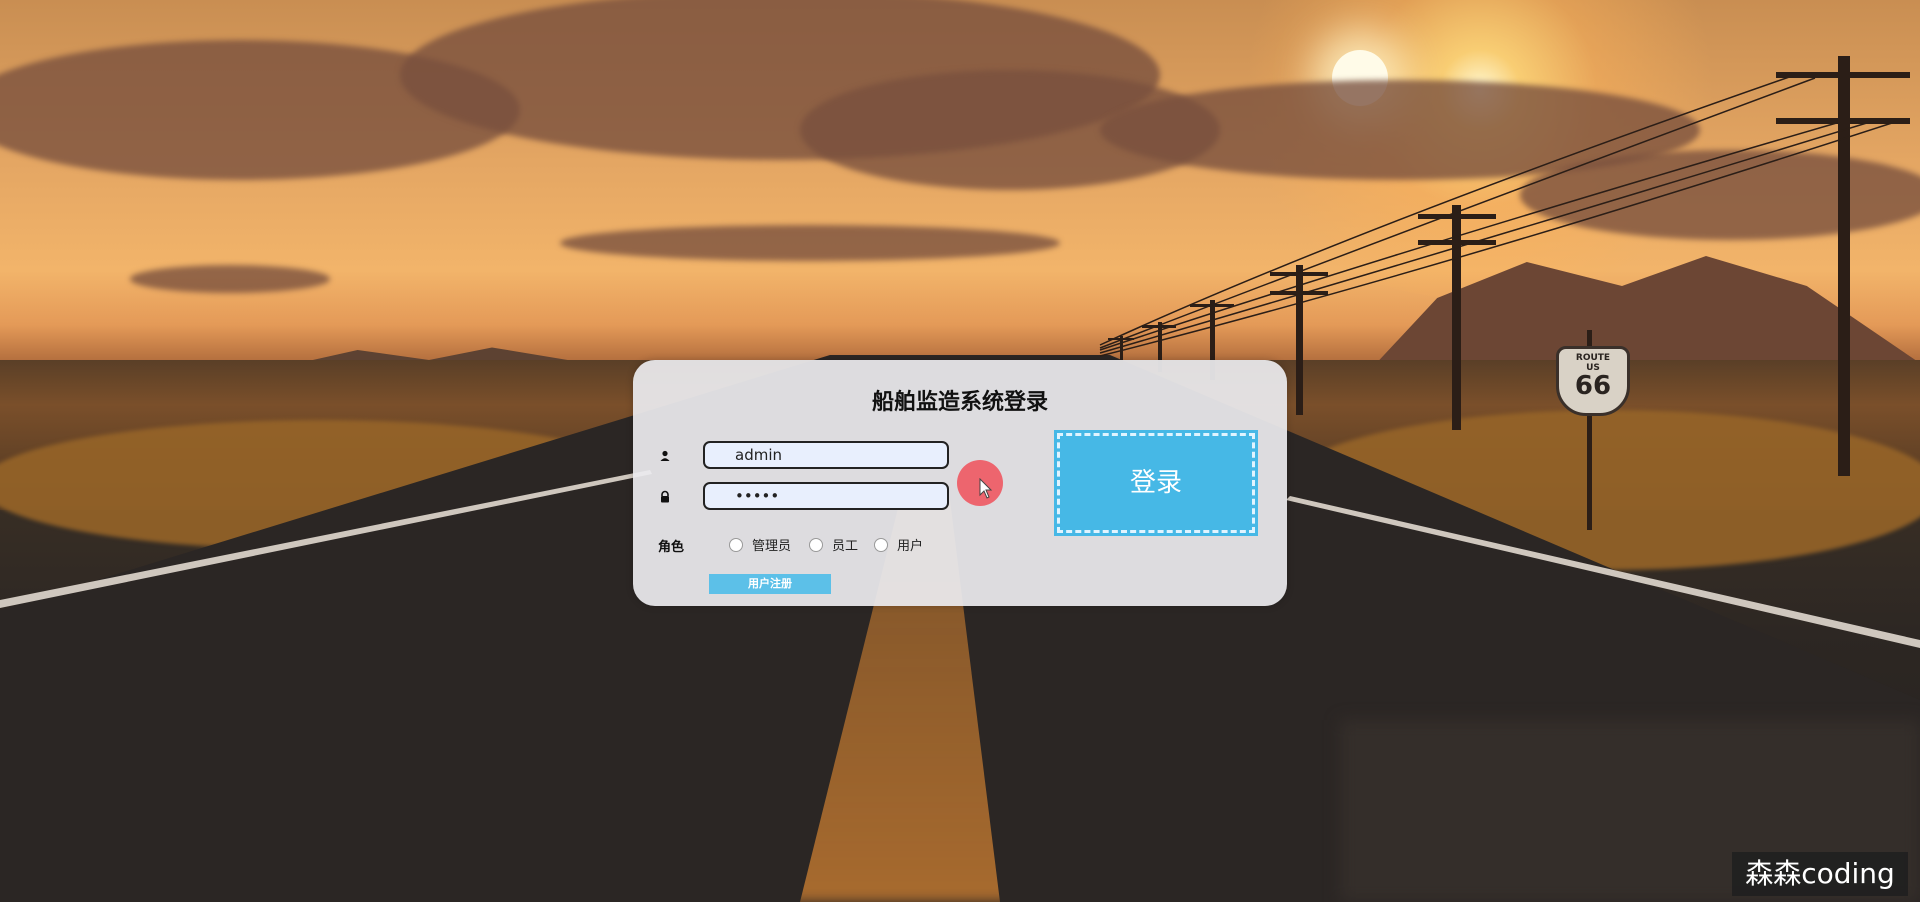 The width and height of the screenshot is (1920, 902). What do you see at coordinates (826, 455) in the screenshot?
I see `username-input` at bounding box center [826, 455].